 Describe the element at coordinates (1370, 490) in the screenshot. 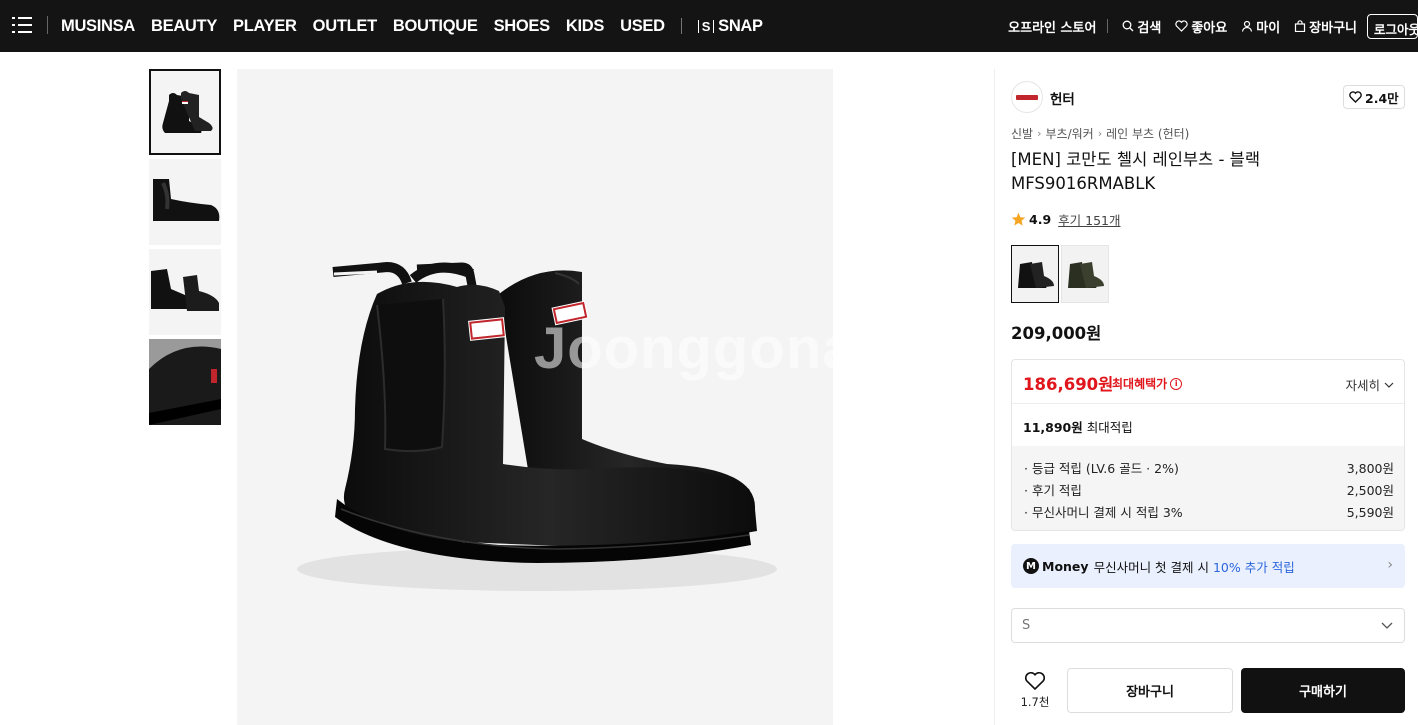

I see `accrual-row-value: 2,500원` at that location.